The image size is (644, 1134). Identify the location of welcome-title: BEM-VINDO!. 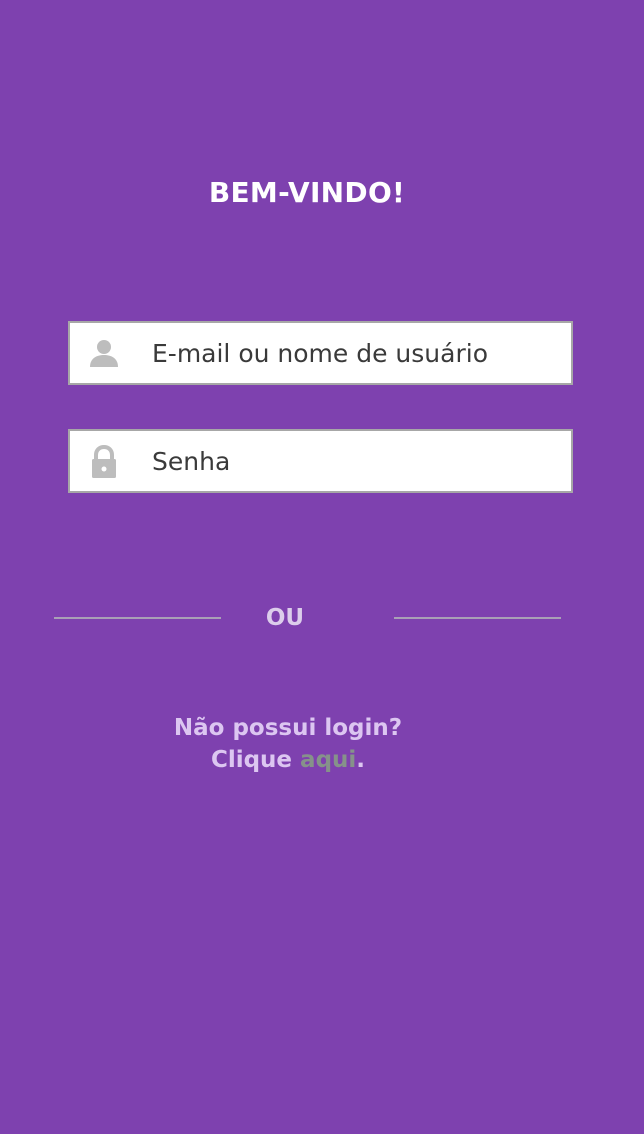
(307, 192).